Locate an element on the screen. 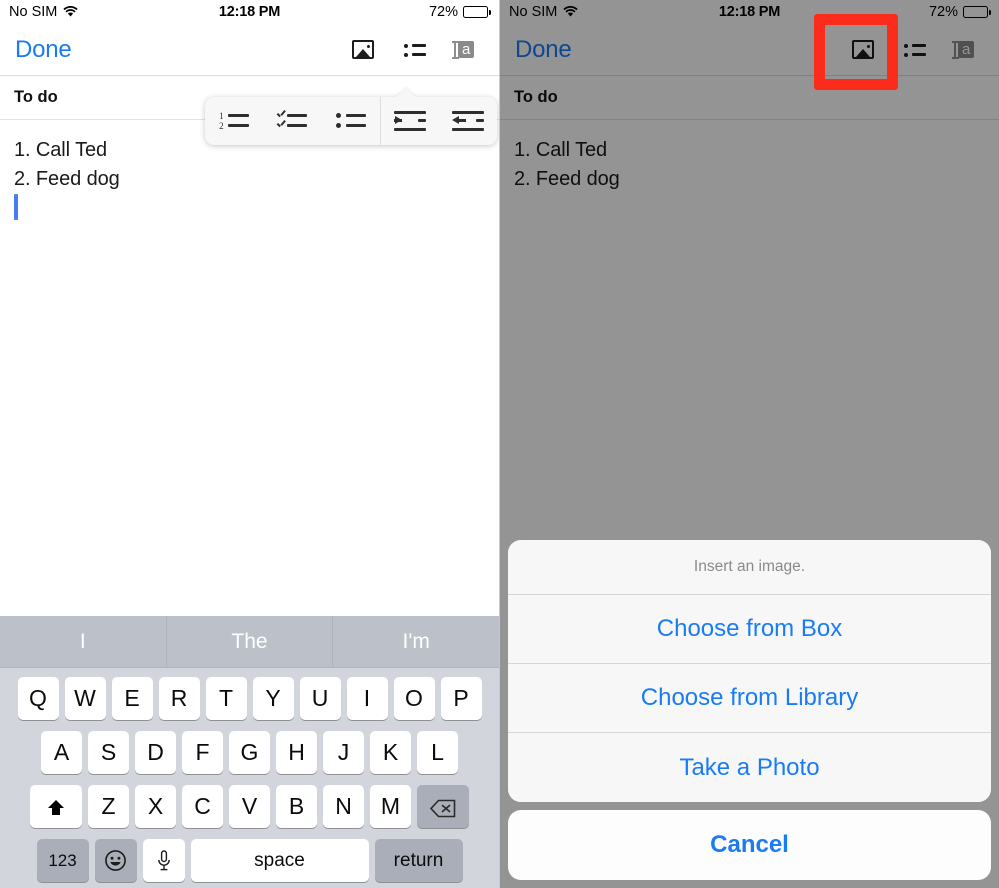  key-f: F is located at coordinates (202, 752).